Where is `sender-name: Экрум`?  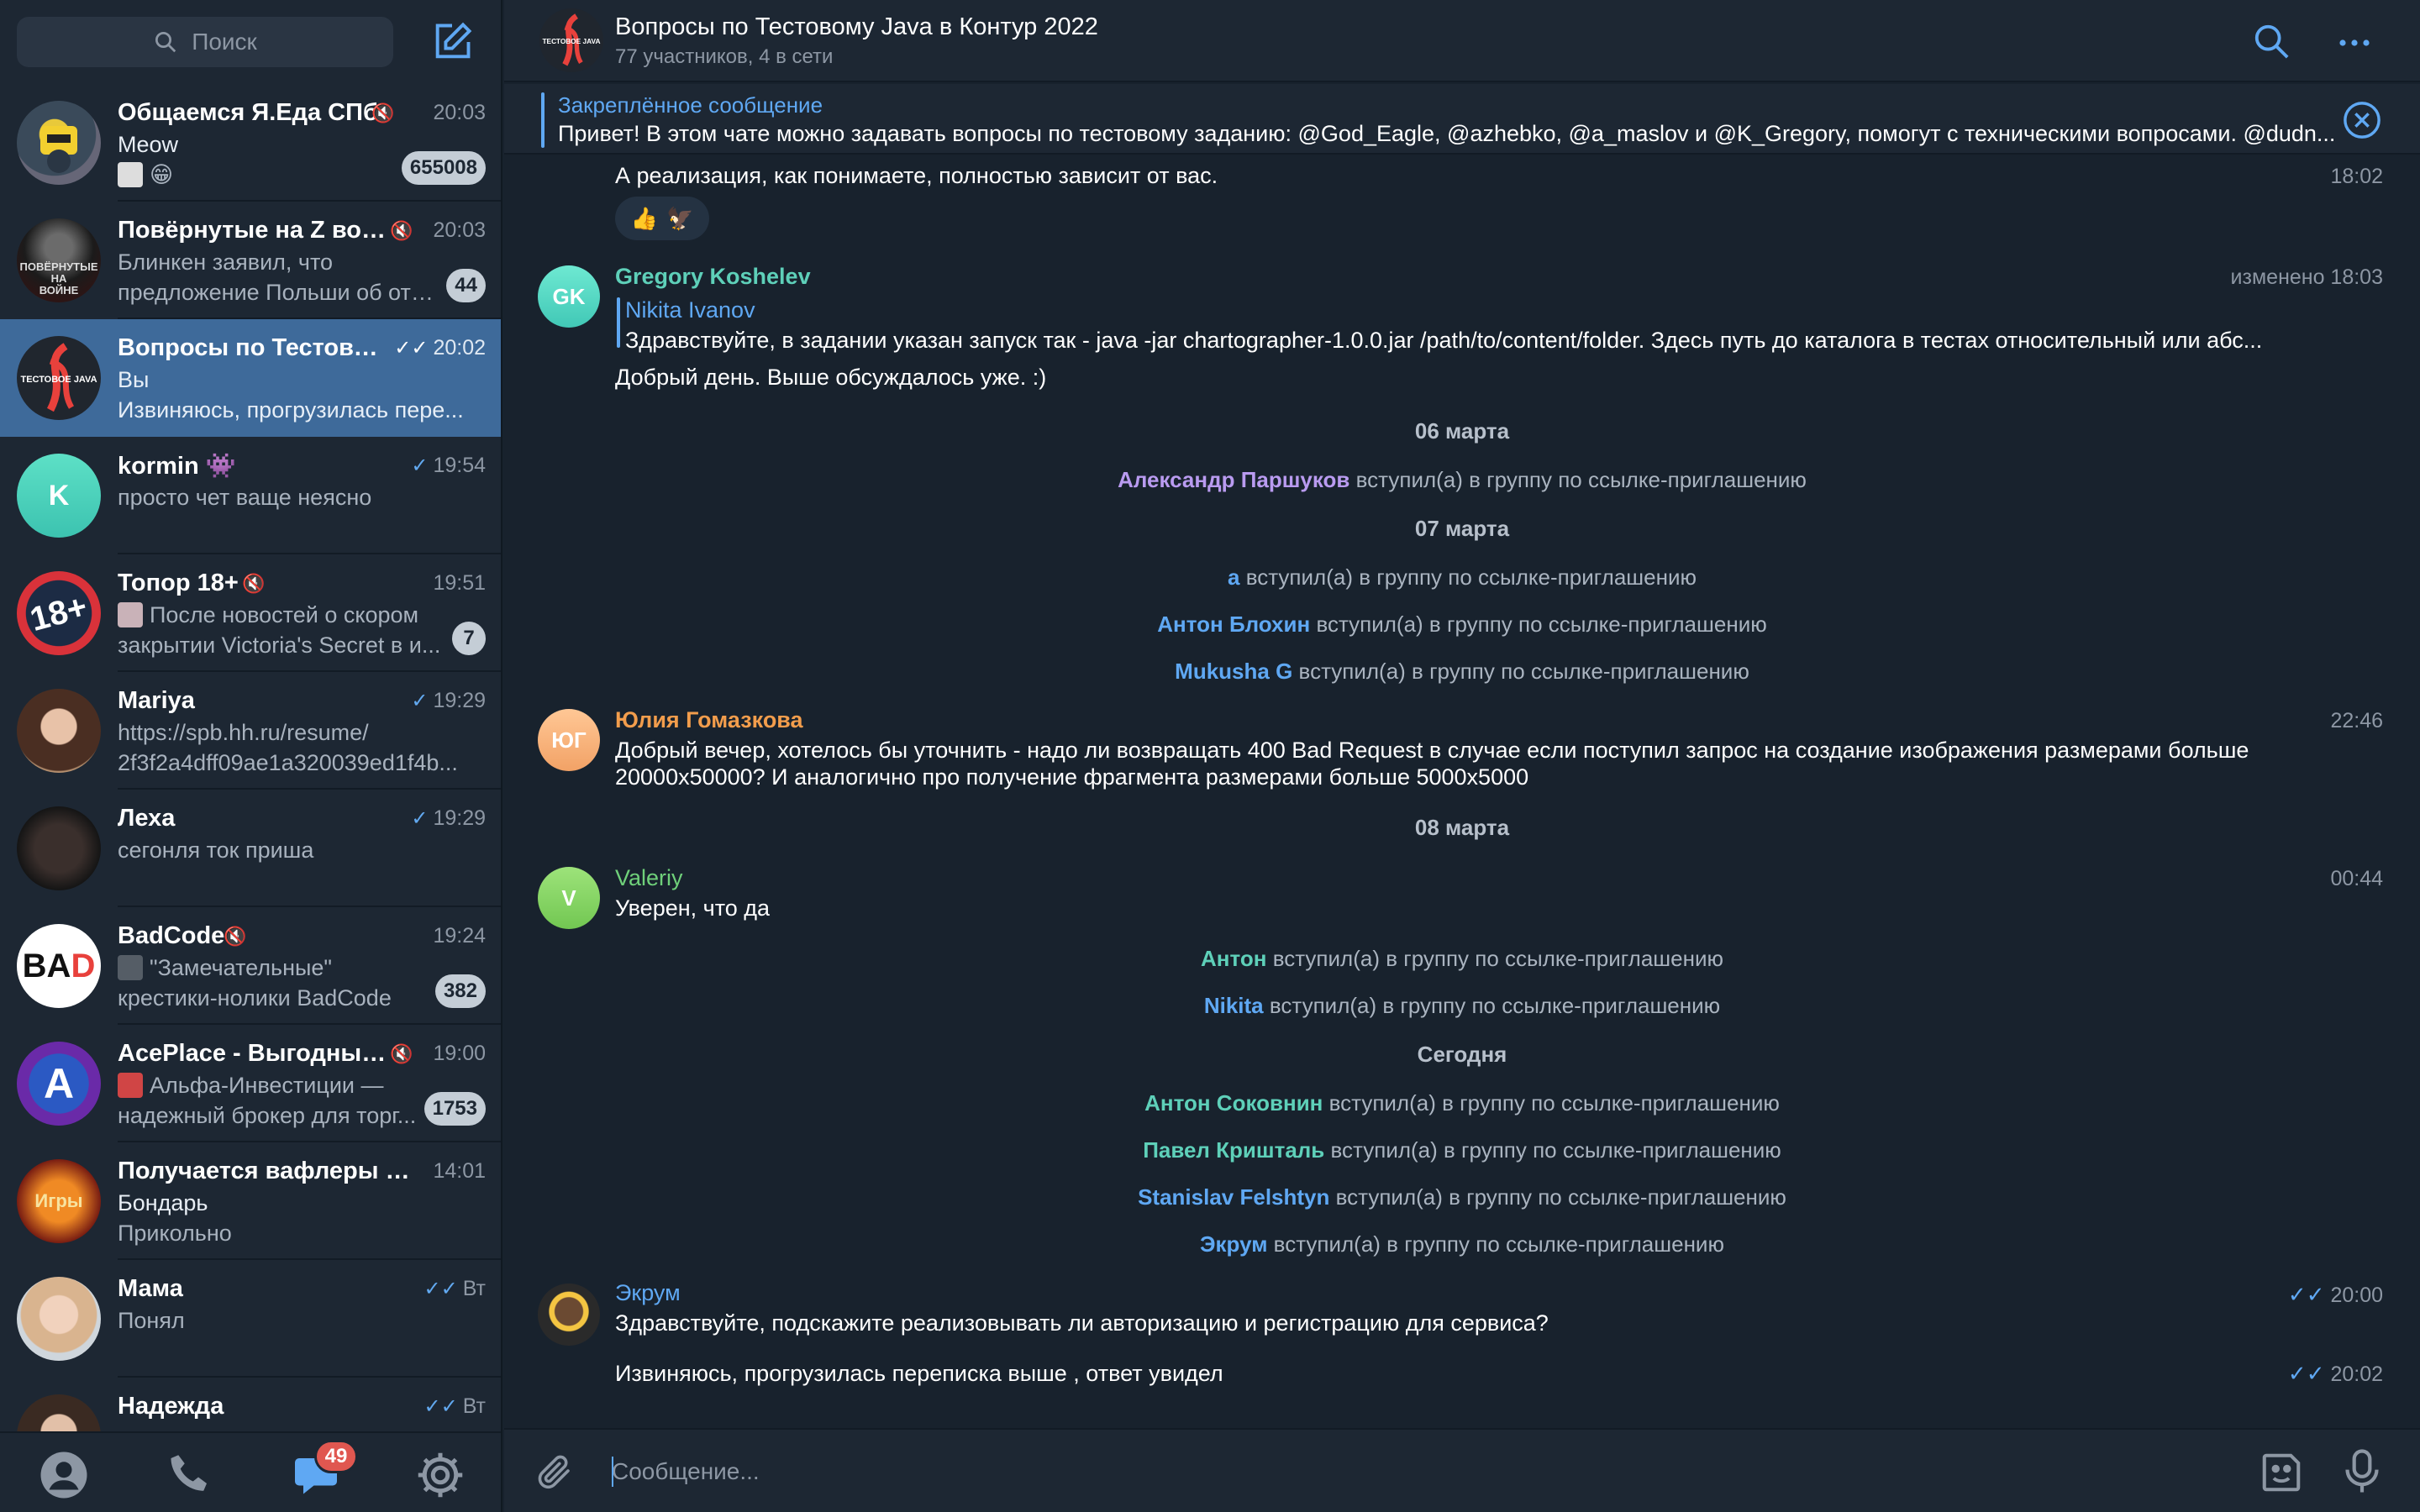 sender-name: Экрум is located at coordinates (648, 1293).